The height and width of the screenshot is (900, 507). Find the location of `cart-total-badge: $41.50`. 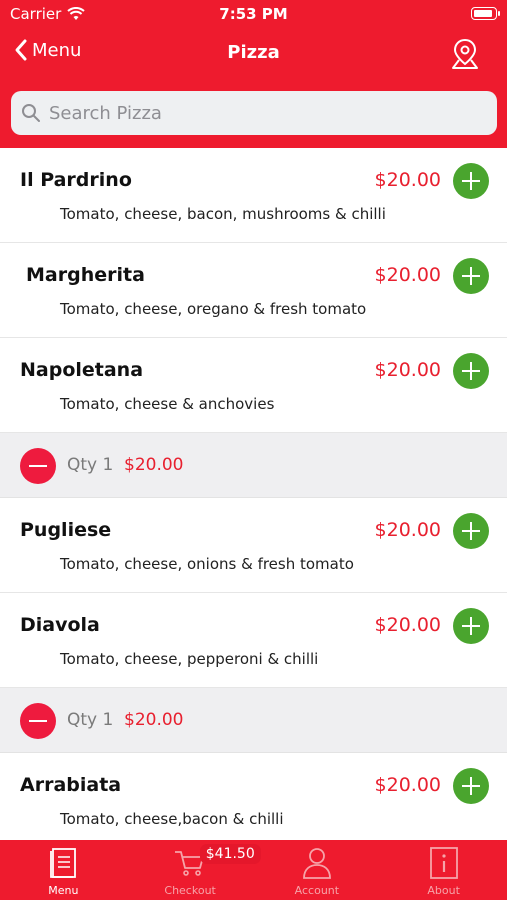

cart-total-badge: $41.50 is located at coordinates (230, 854).